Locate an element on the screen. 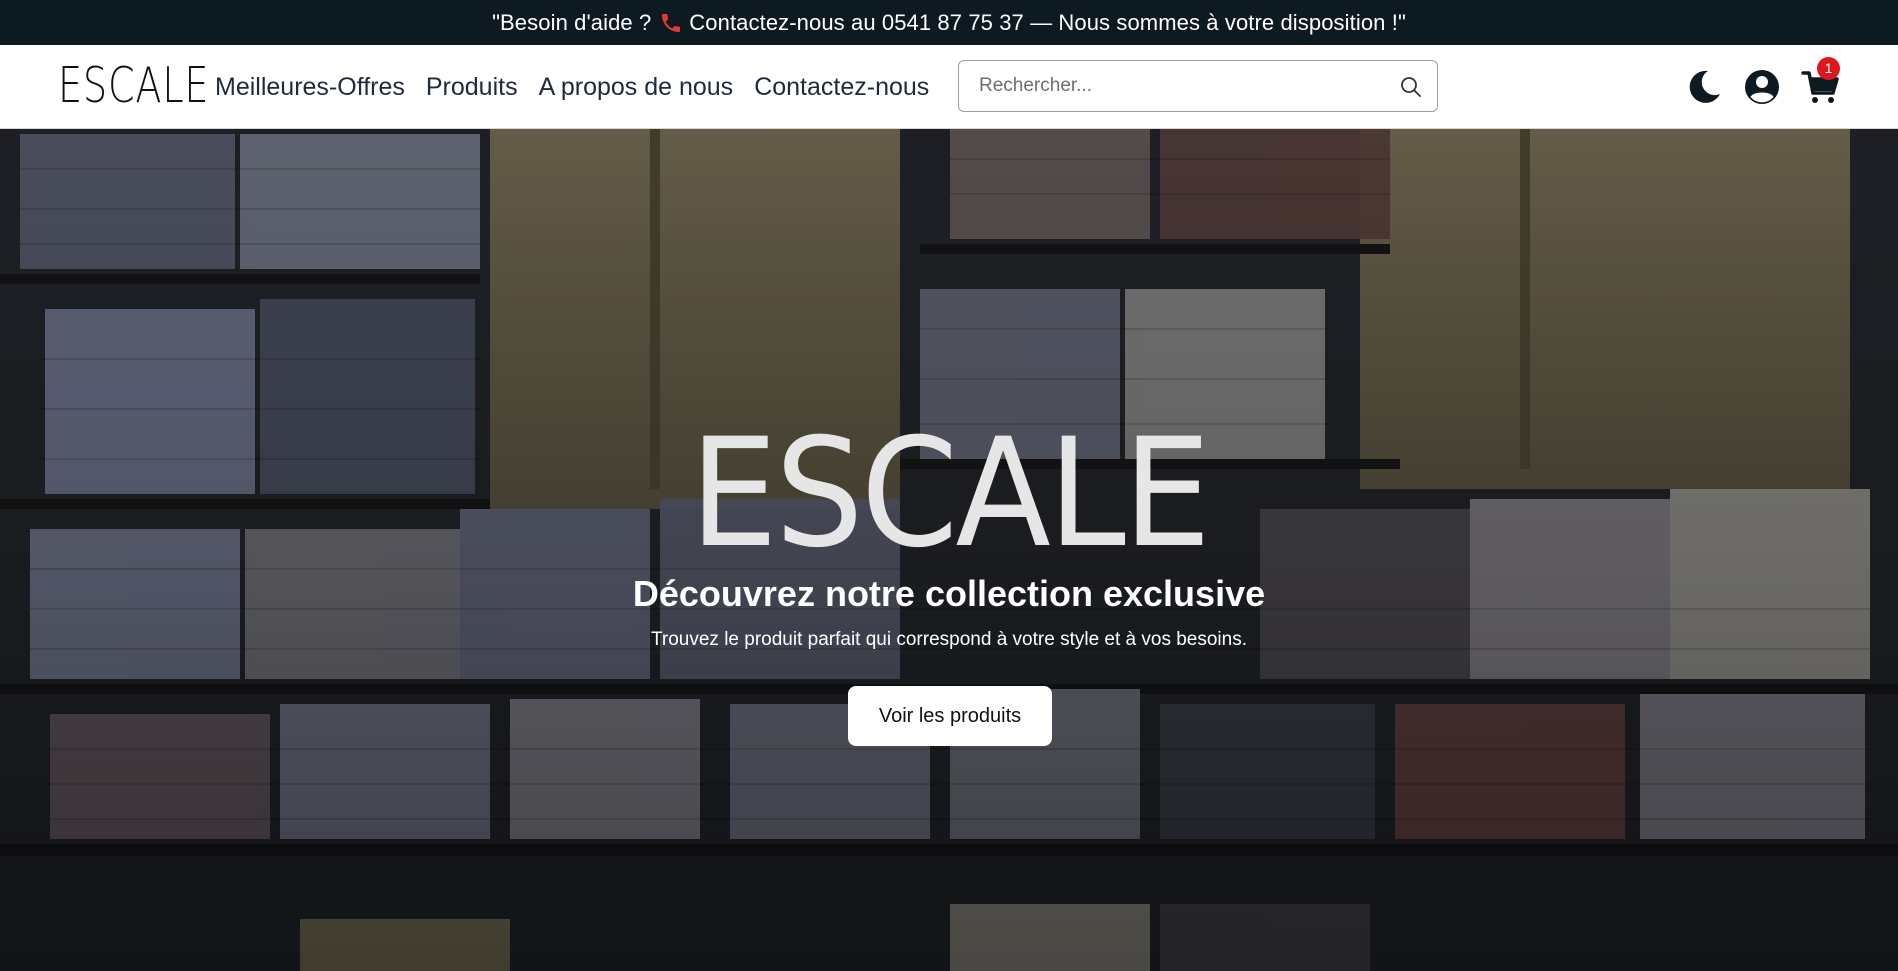  moon-icon is located at coordinates (1704, 87).